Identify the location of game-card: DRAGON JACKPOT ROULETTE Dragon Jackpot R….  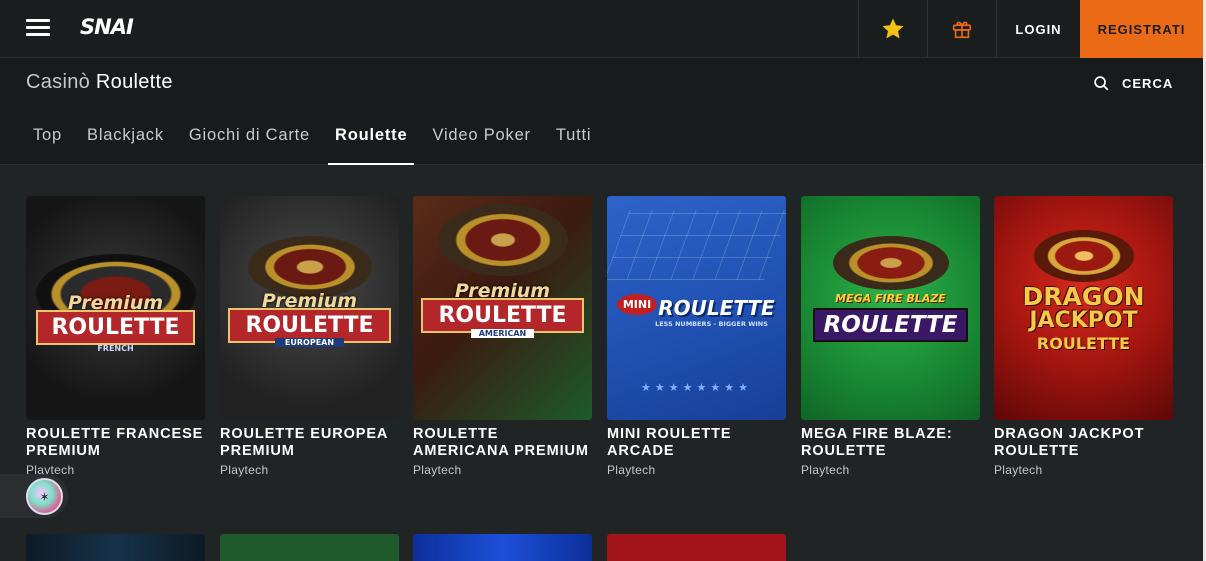
(1083, 336).